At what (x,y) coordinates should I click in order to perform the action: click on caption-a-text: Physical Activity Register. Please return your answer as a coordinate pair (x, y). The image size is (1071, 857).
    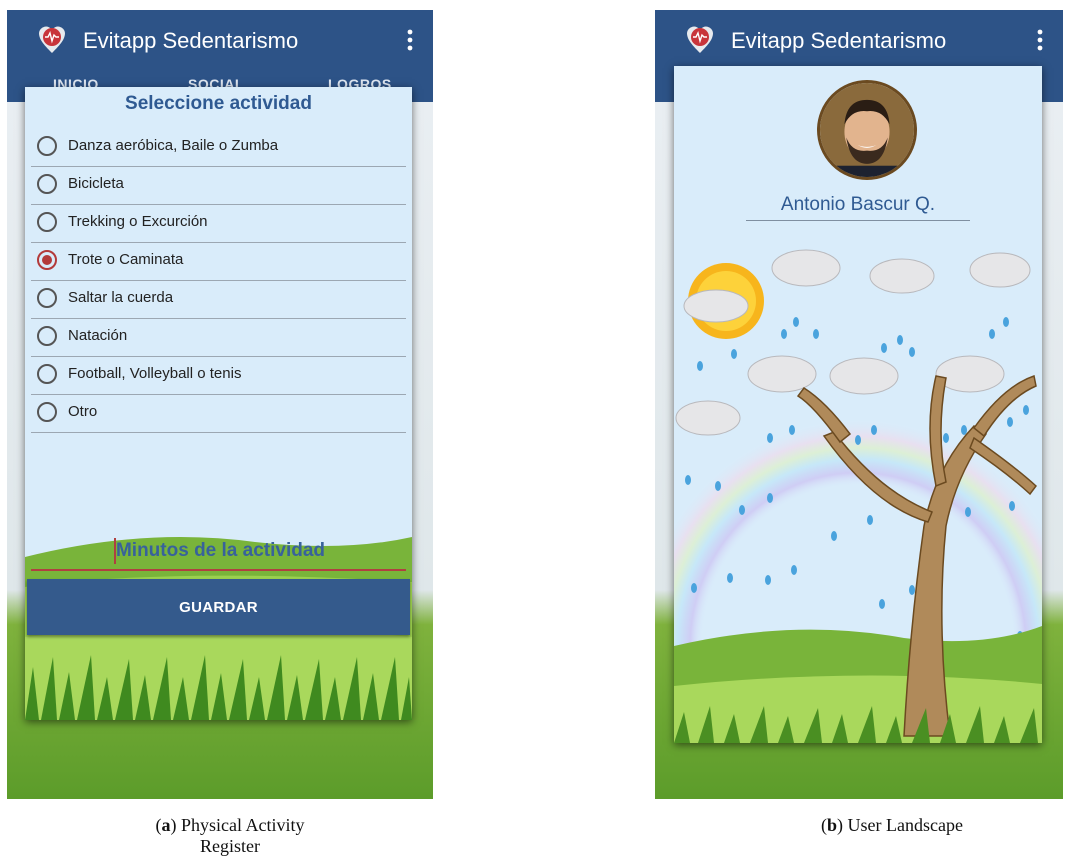
    Looking at the image, I should click on (243, 835).